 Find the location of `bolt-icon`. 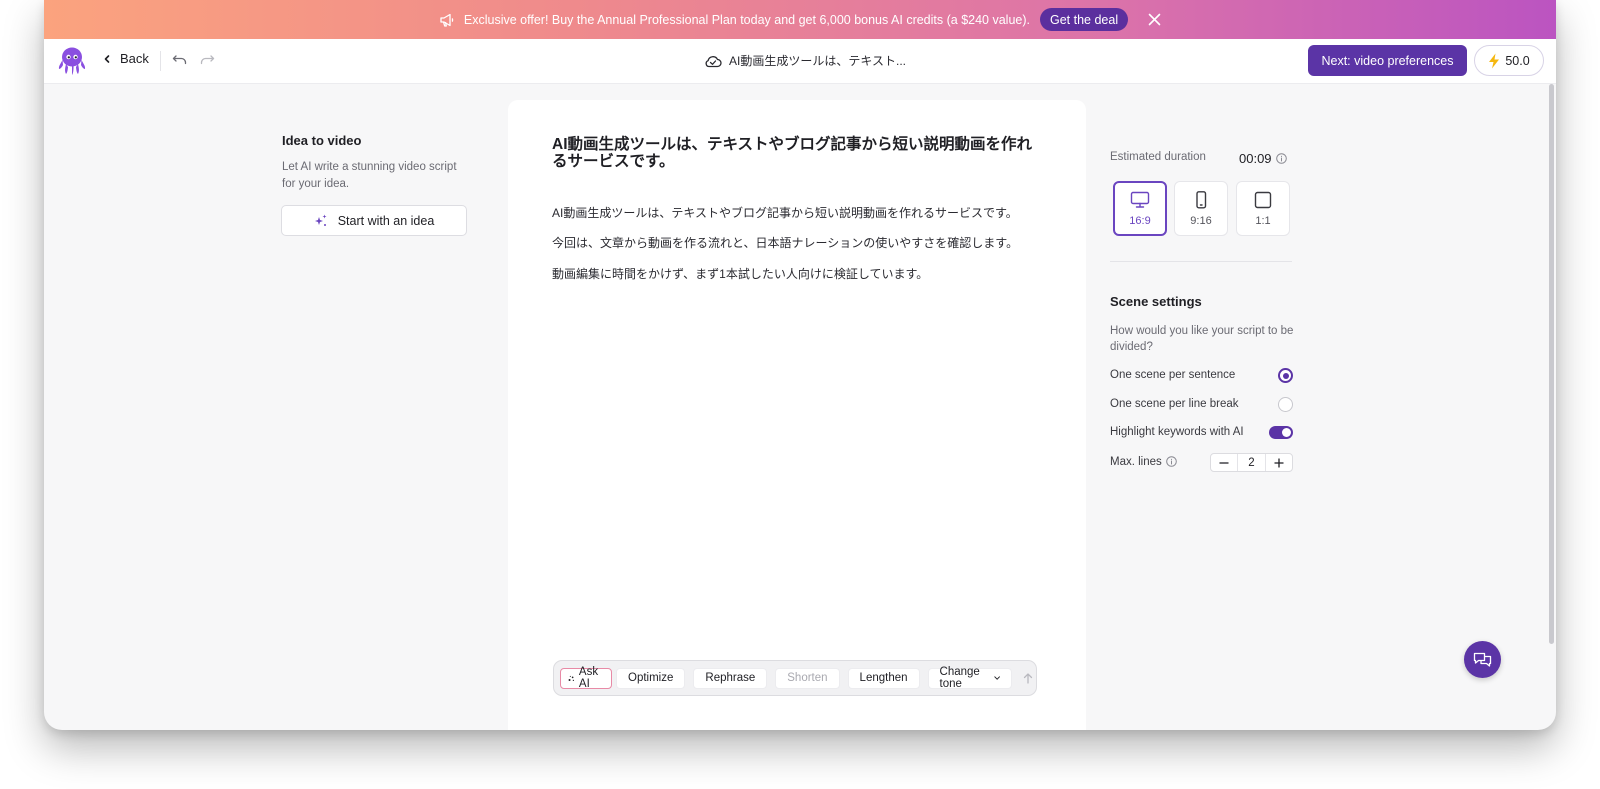

bolt-icon is located at coordinates (1494, 60).